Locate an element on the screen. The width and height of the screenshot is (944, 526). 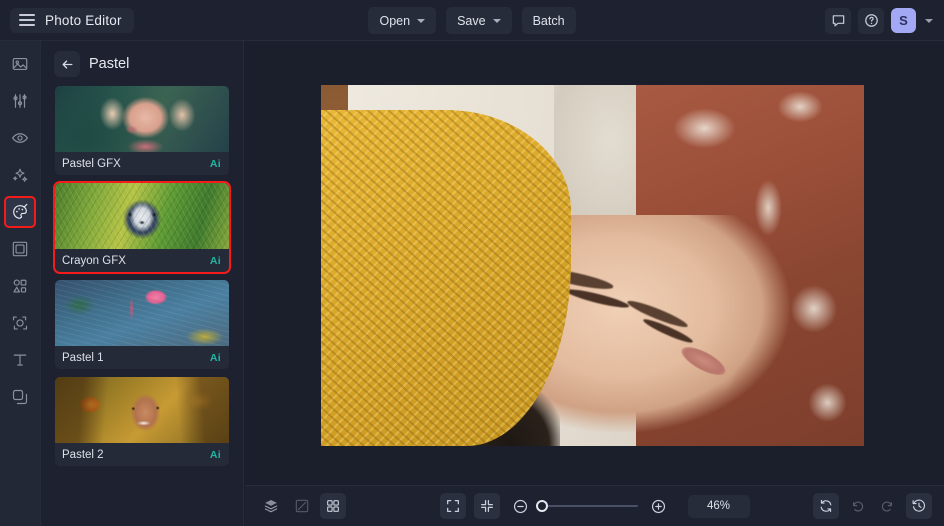
app-title: Photo Editor is located at coordinates (83, 20).